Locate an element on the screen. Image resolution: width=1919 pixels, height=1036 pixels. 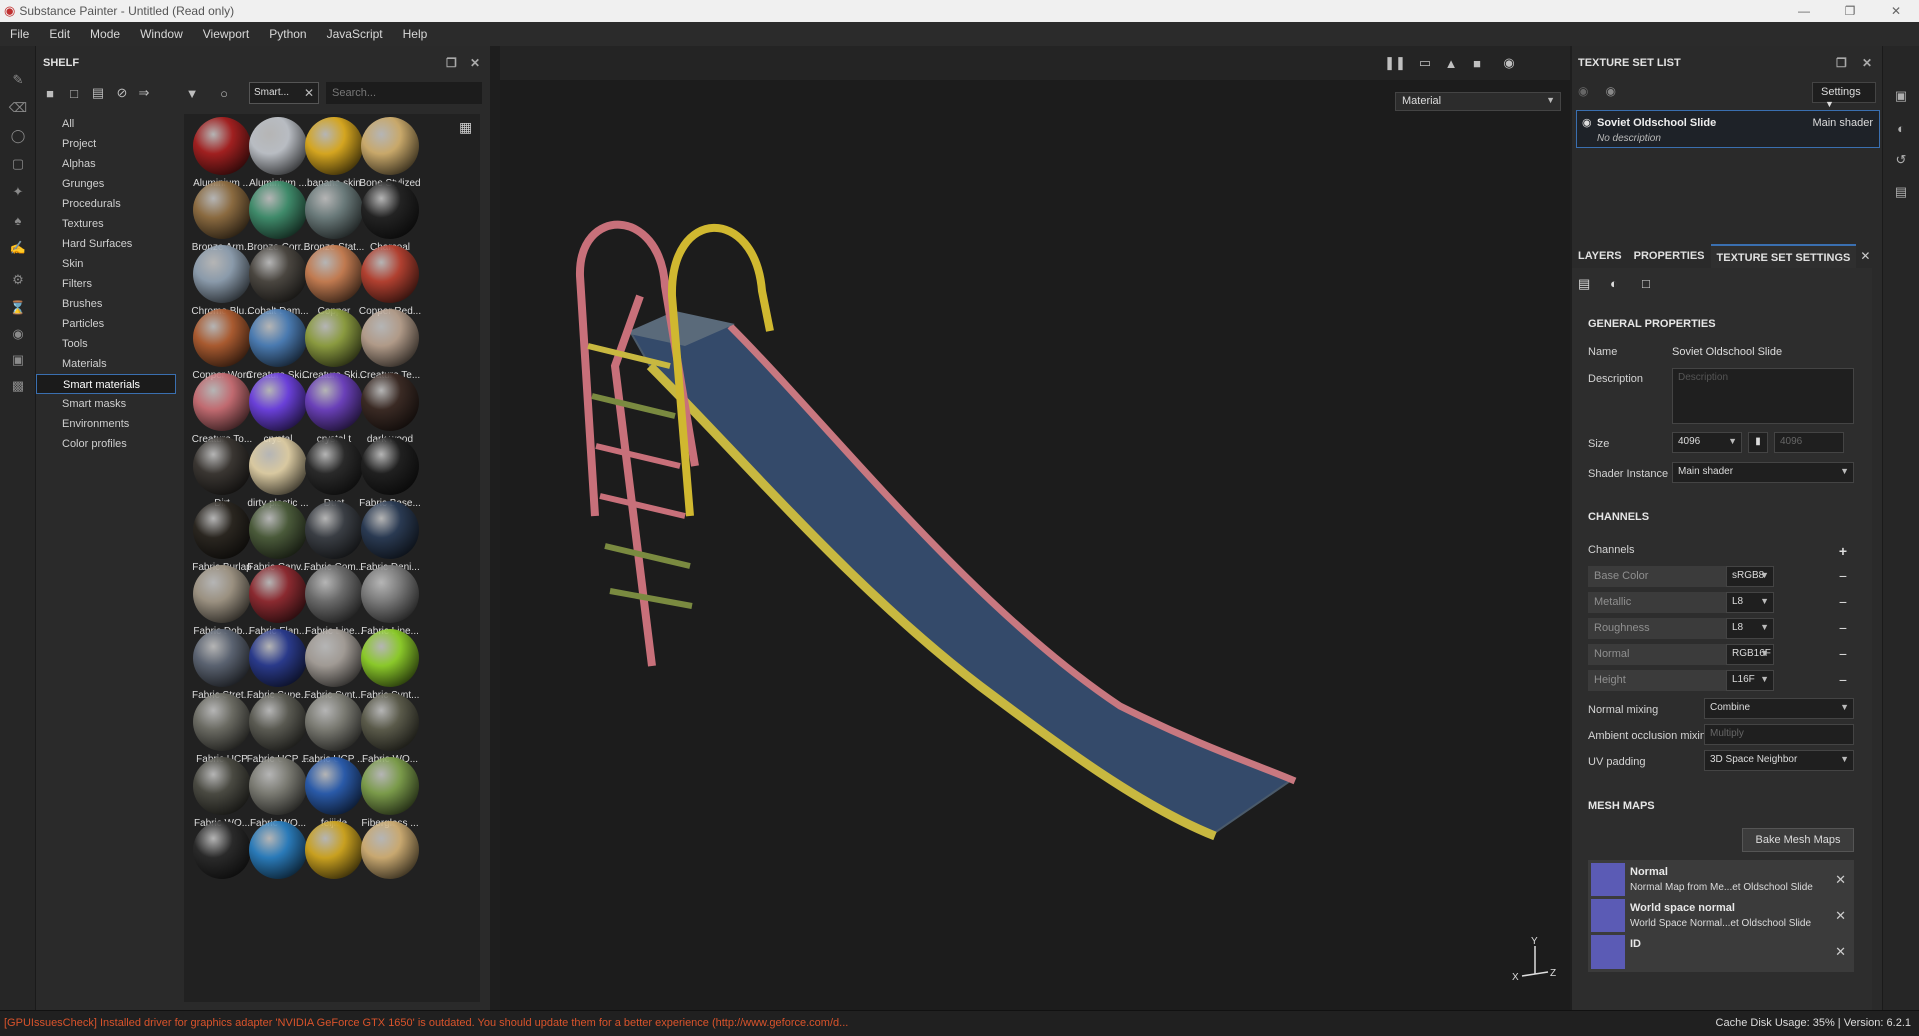
grid-view-icon: ▦ is located at coordinates (466, 127).